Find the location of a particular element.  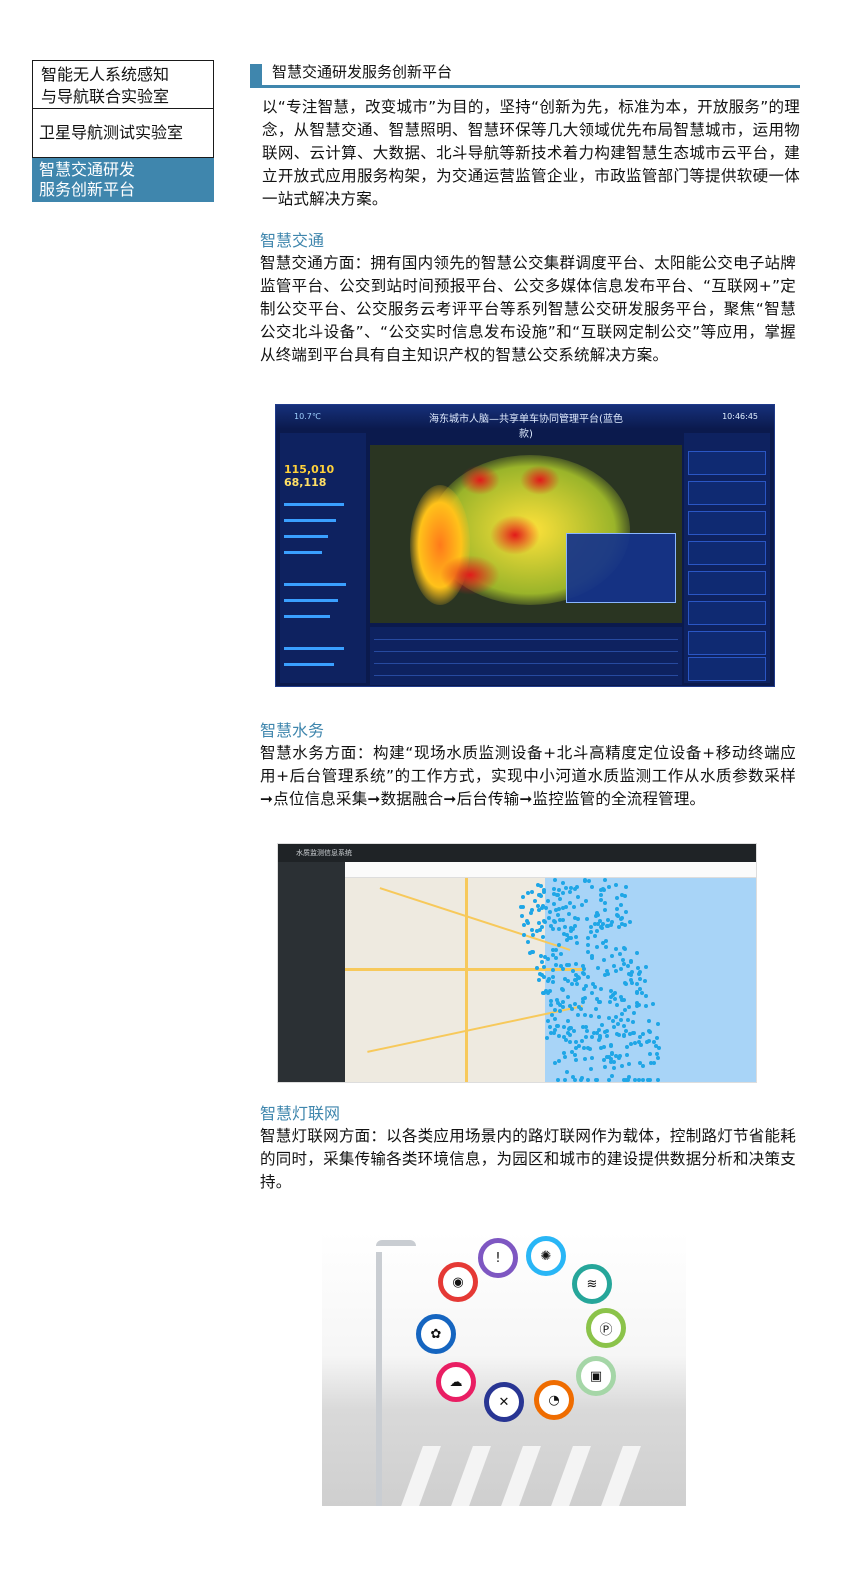

sidebar-item-satellite-nav-lab: 卫星导航测试实验室 is located at coordinates (123, 133).